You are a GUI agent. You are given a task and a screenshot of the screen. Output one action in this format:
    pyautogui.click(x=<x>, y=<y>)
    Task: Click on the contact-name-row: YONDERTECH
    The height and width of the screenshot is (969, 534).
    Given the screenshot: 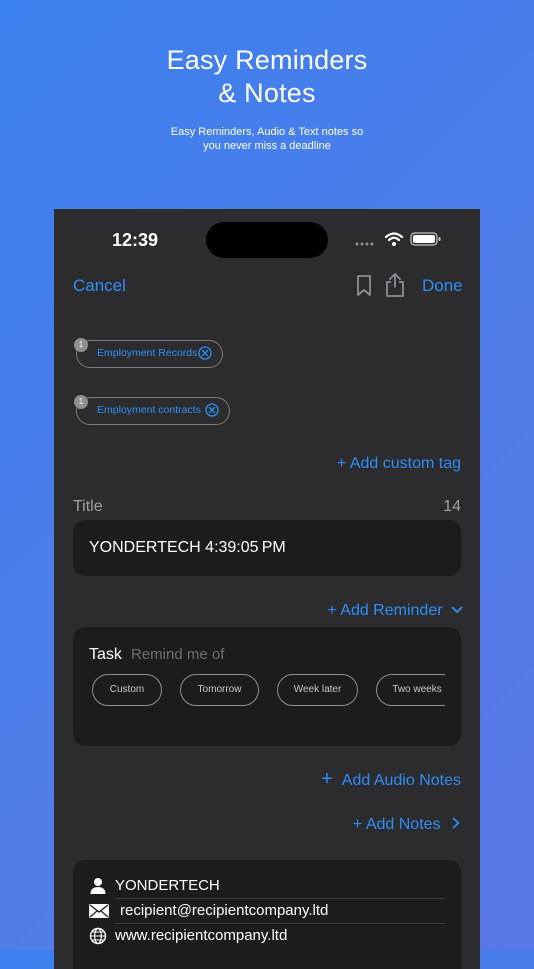 What is the action you would take?
    pyautogui.click(x=267, y=886)
    